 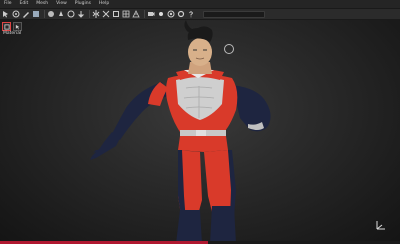 I want to click on transform-icon, so click(x=116, y=14).